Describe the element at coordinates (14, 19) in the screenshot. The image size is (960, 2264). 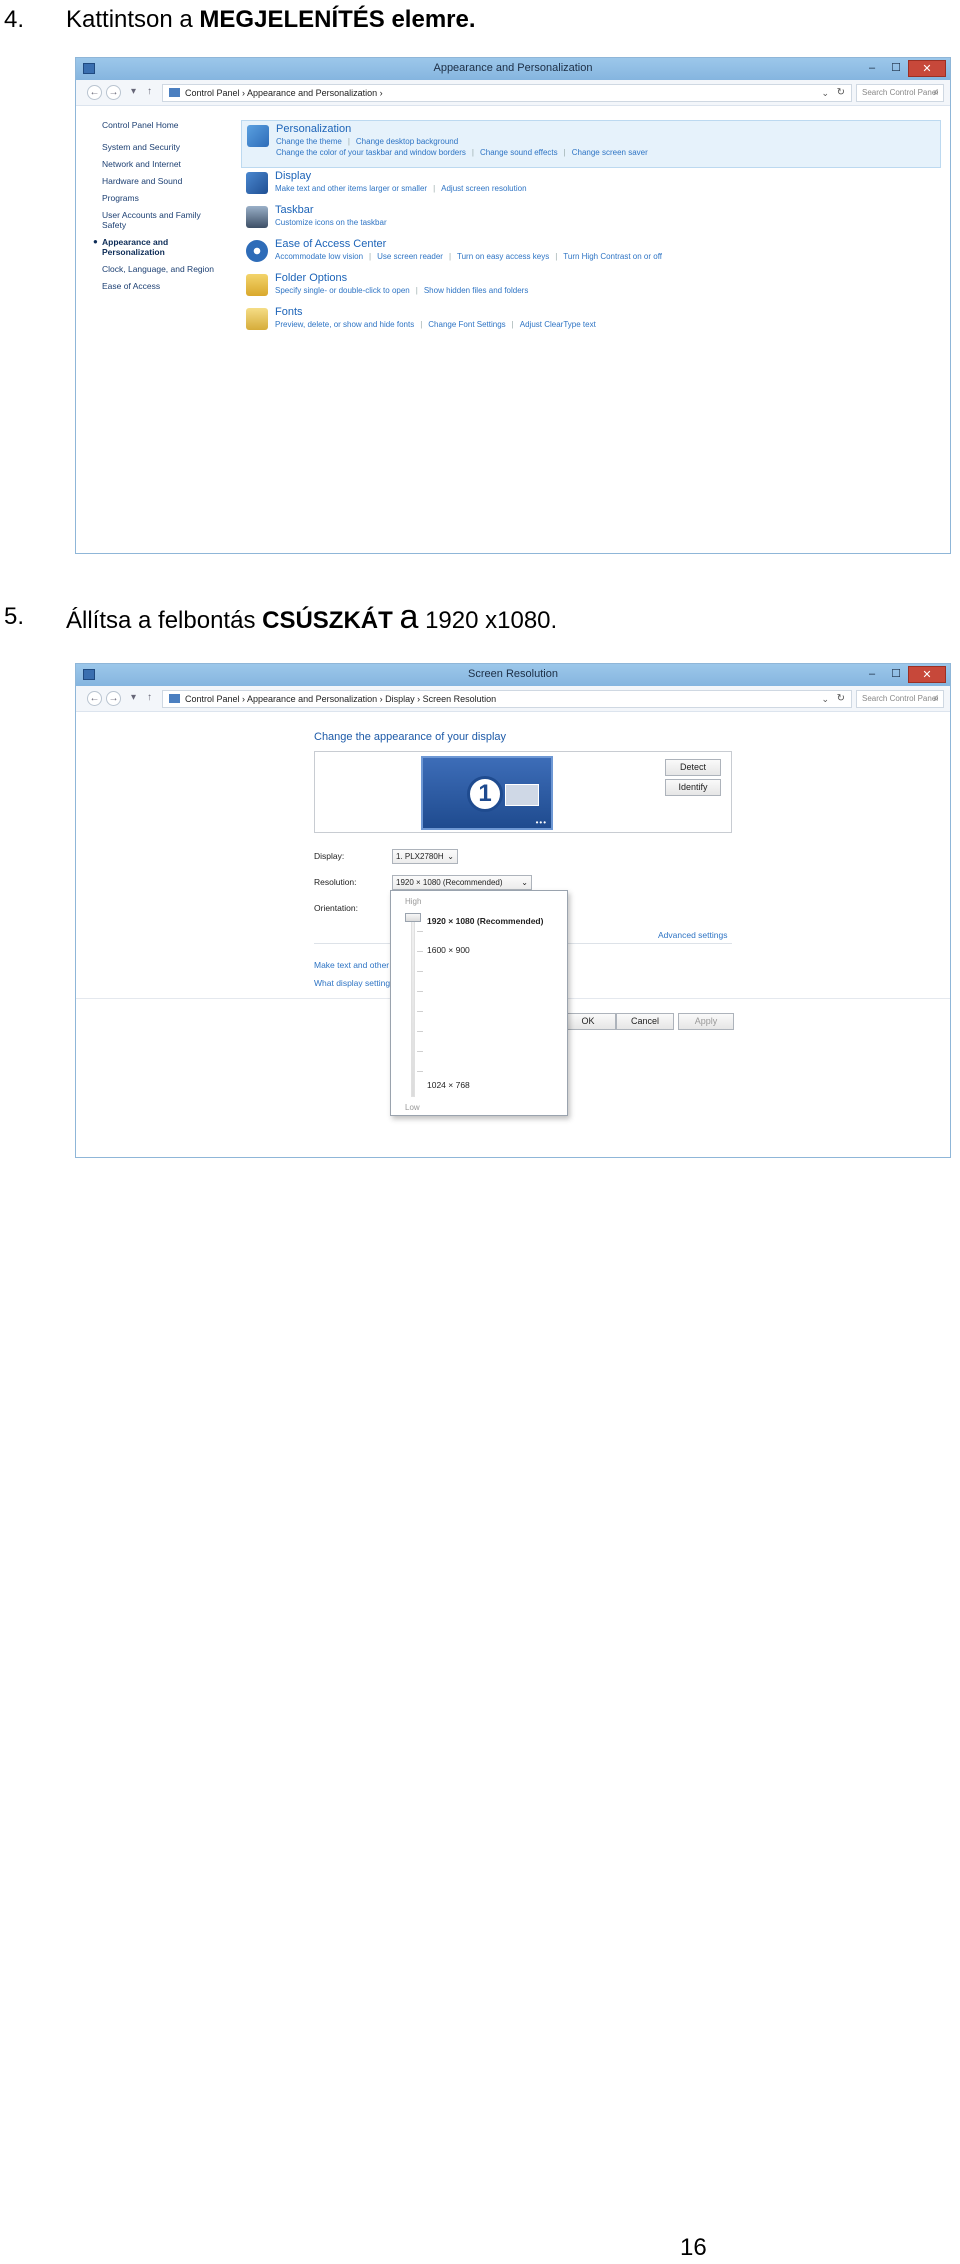
I see `step-number: 4.` at that location.